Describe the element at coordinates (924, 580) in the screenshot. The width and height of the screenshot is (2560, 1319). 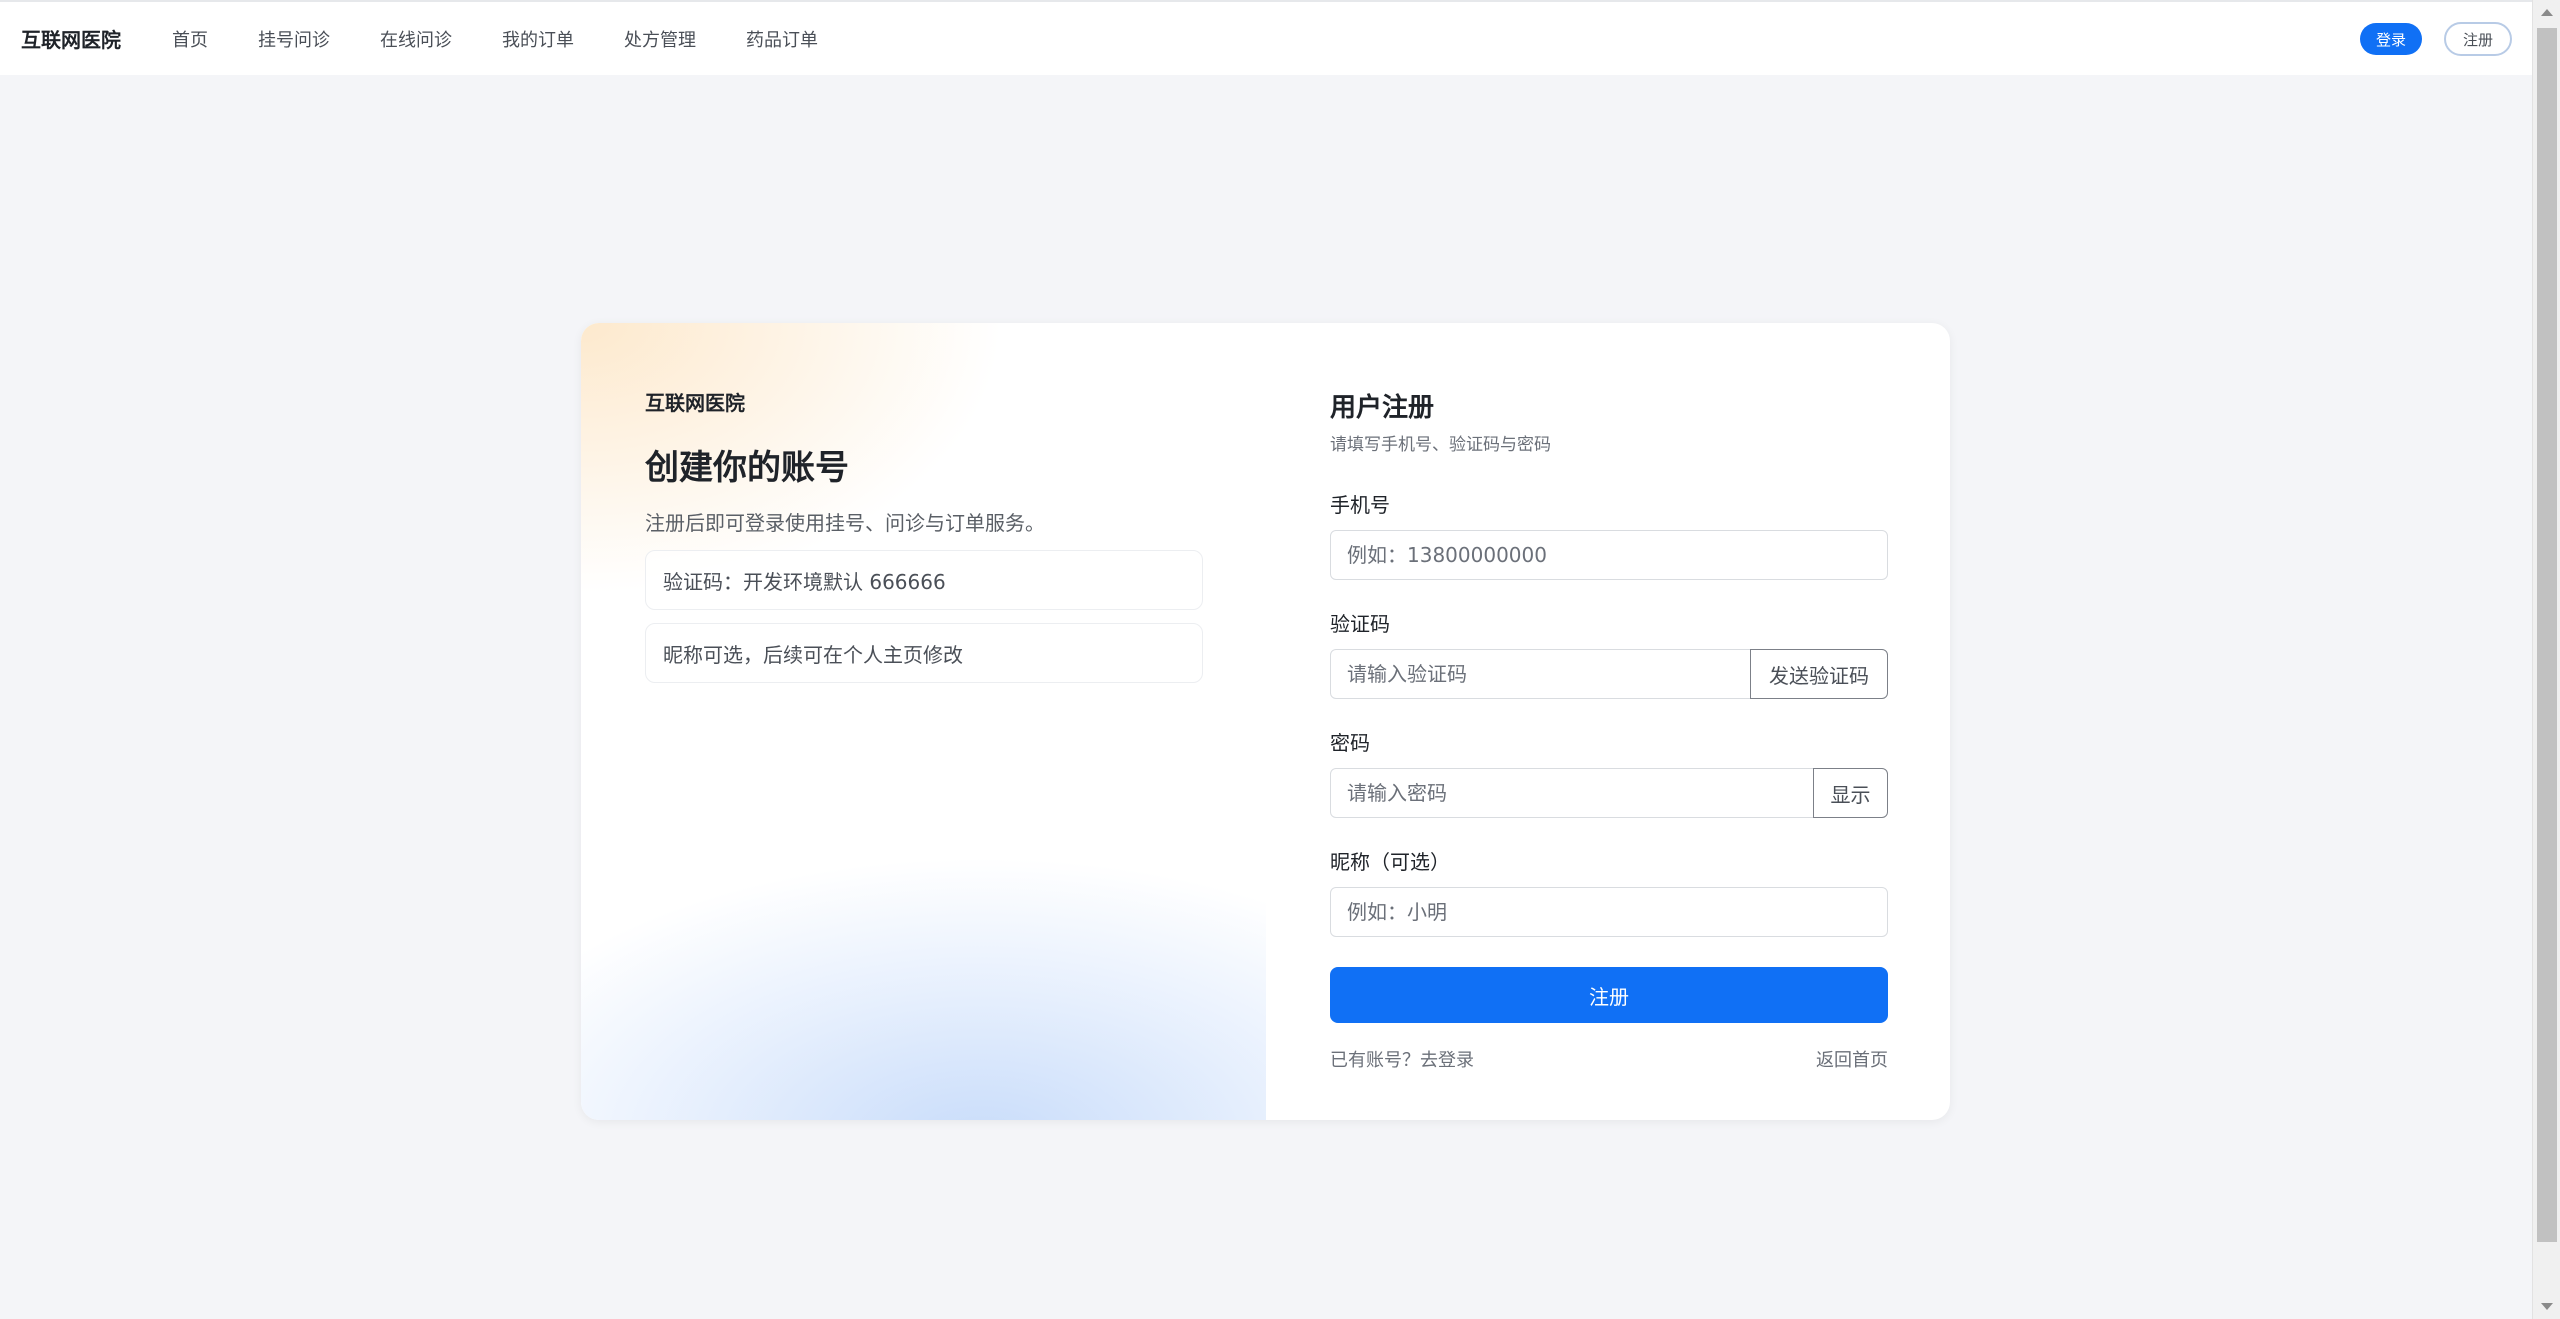
I see `intro-note-code: 验证码：开发环境默认 666666` at that location.